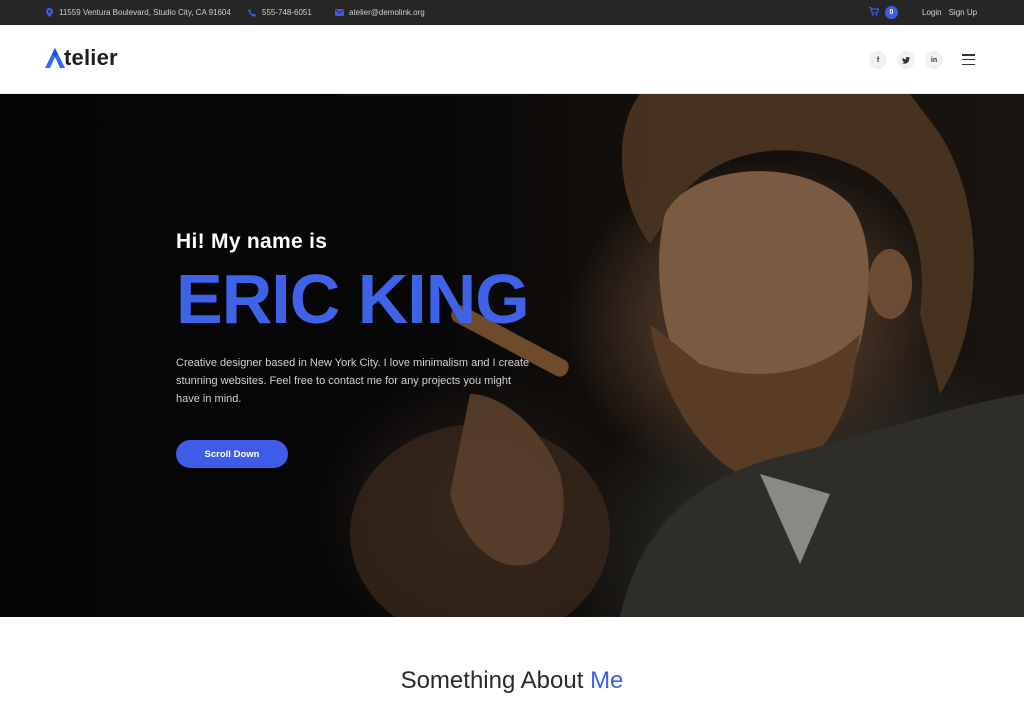  Describe the element at coordinates (49, 13) in the screenshot. I see `map-pin-icon` at that location.